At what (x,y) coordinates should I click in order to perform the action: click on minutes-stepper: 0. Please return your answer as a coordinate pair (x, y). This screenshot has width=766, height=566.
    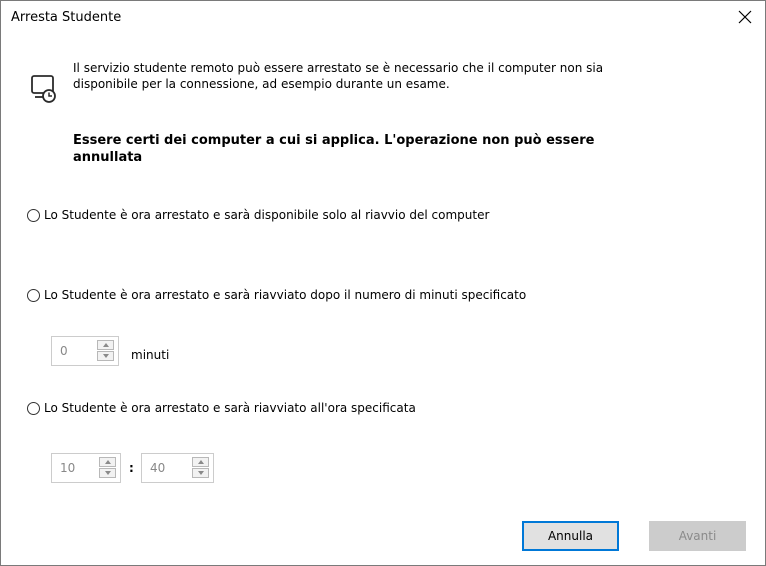
    Looking at the image, I should click on (85, 351).